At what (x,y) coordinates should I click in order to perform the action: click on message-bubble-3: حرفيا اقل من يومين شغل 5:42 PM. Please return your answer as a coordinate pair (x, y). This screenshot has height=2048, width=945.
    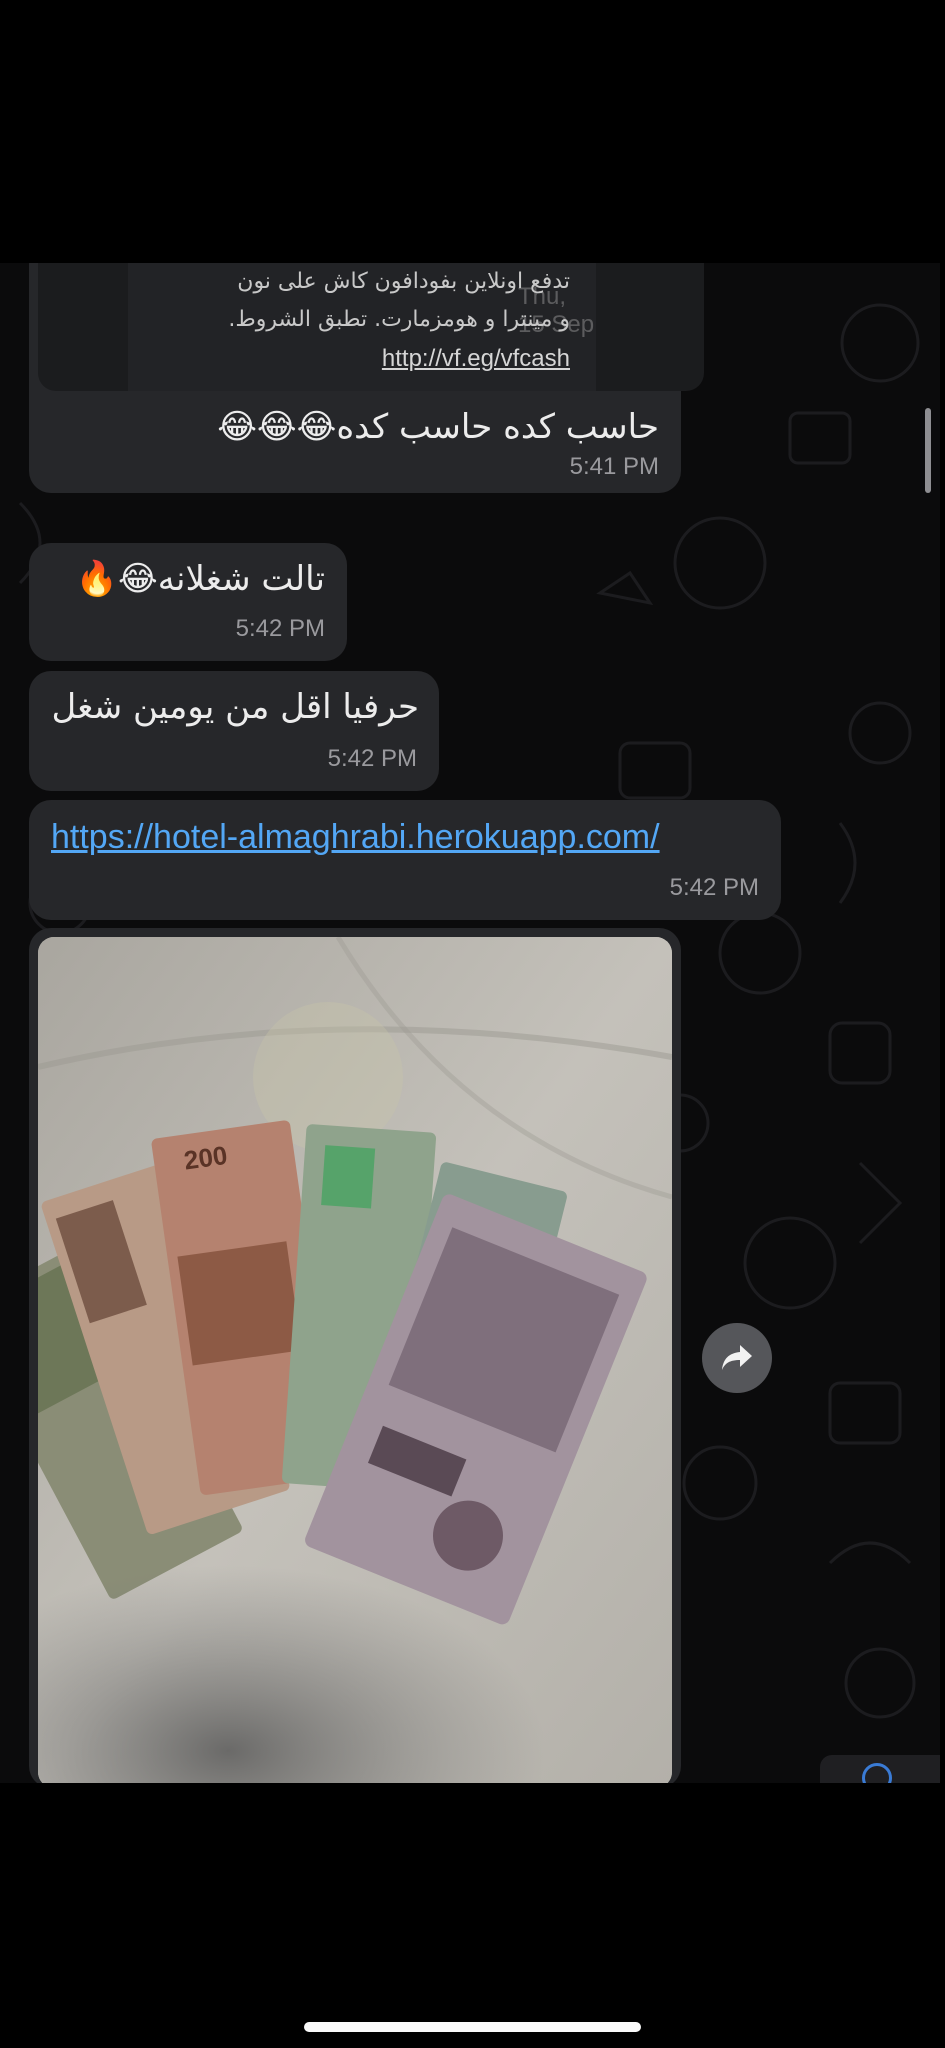
    Looking at the image, I should click on (234, 731).